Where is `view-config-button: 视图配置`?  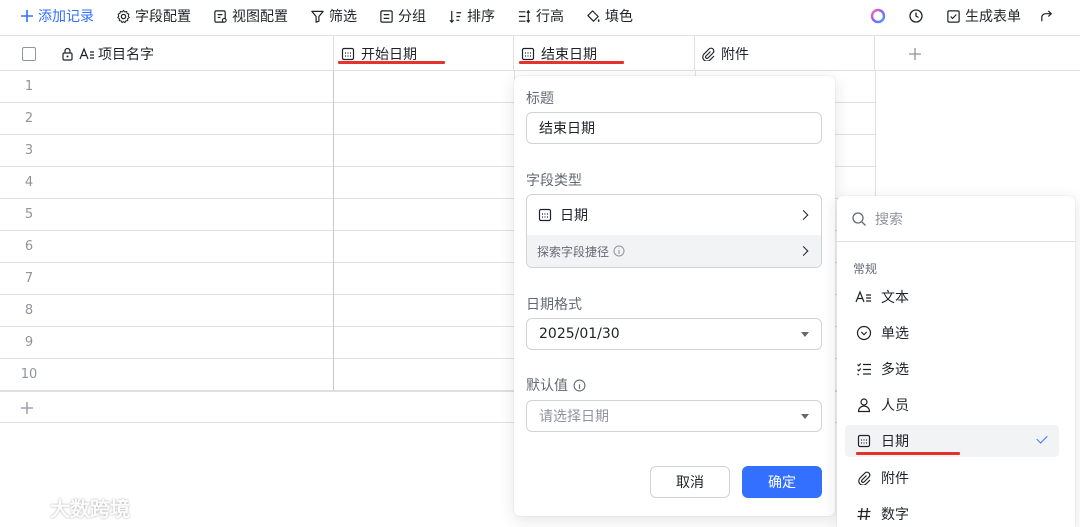
view-config-button: 视图配置 is located at coordinates (250, 16).